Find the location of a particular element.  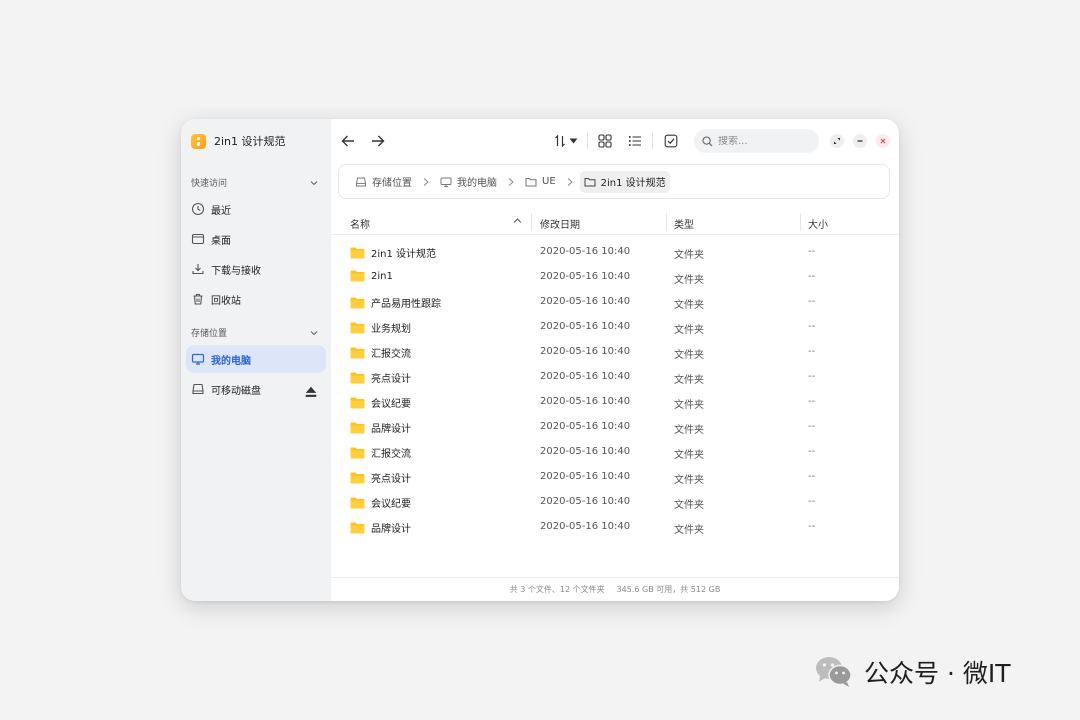

minimize-button is located at coordinates (860, 141).